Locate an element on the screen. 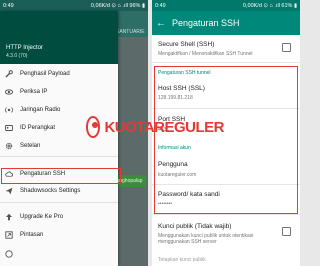 Image resolution: width=320 pixels, height=266 pixels. drawer-item-label: Upgrade Ke Pro is located at coordinates (42, 217).